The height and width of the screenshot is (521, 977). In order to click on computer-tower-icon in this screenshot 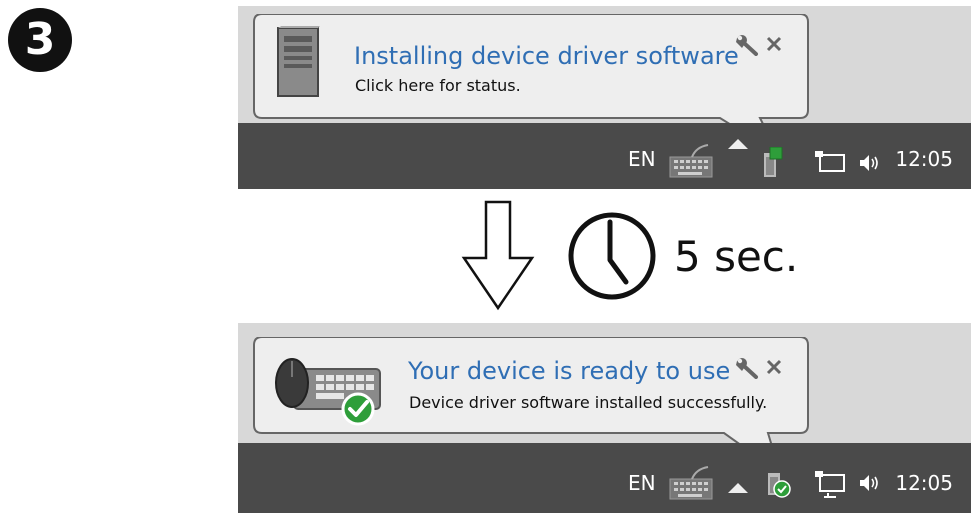, I will do `click(298, 61)`.